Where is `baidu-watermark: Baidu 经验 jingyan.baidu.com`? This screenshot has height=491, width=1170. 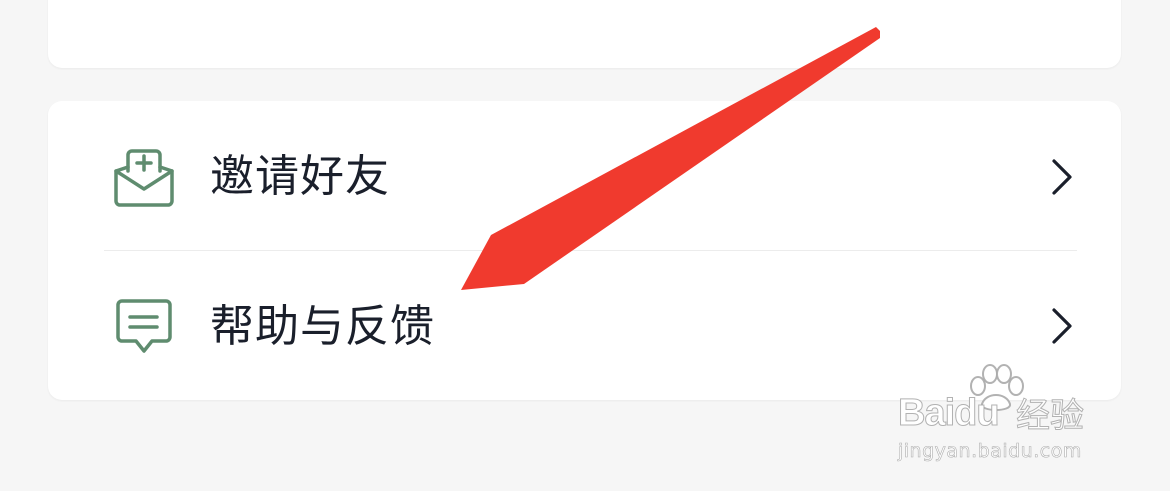 baidu-watermark: Baidu 经验 jingyan.baidu.com is located at coordinates (1003, 414).